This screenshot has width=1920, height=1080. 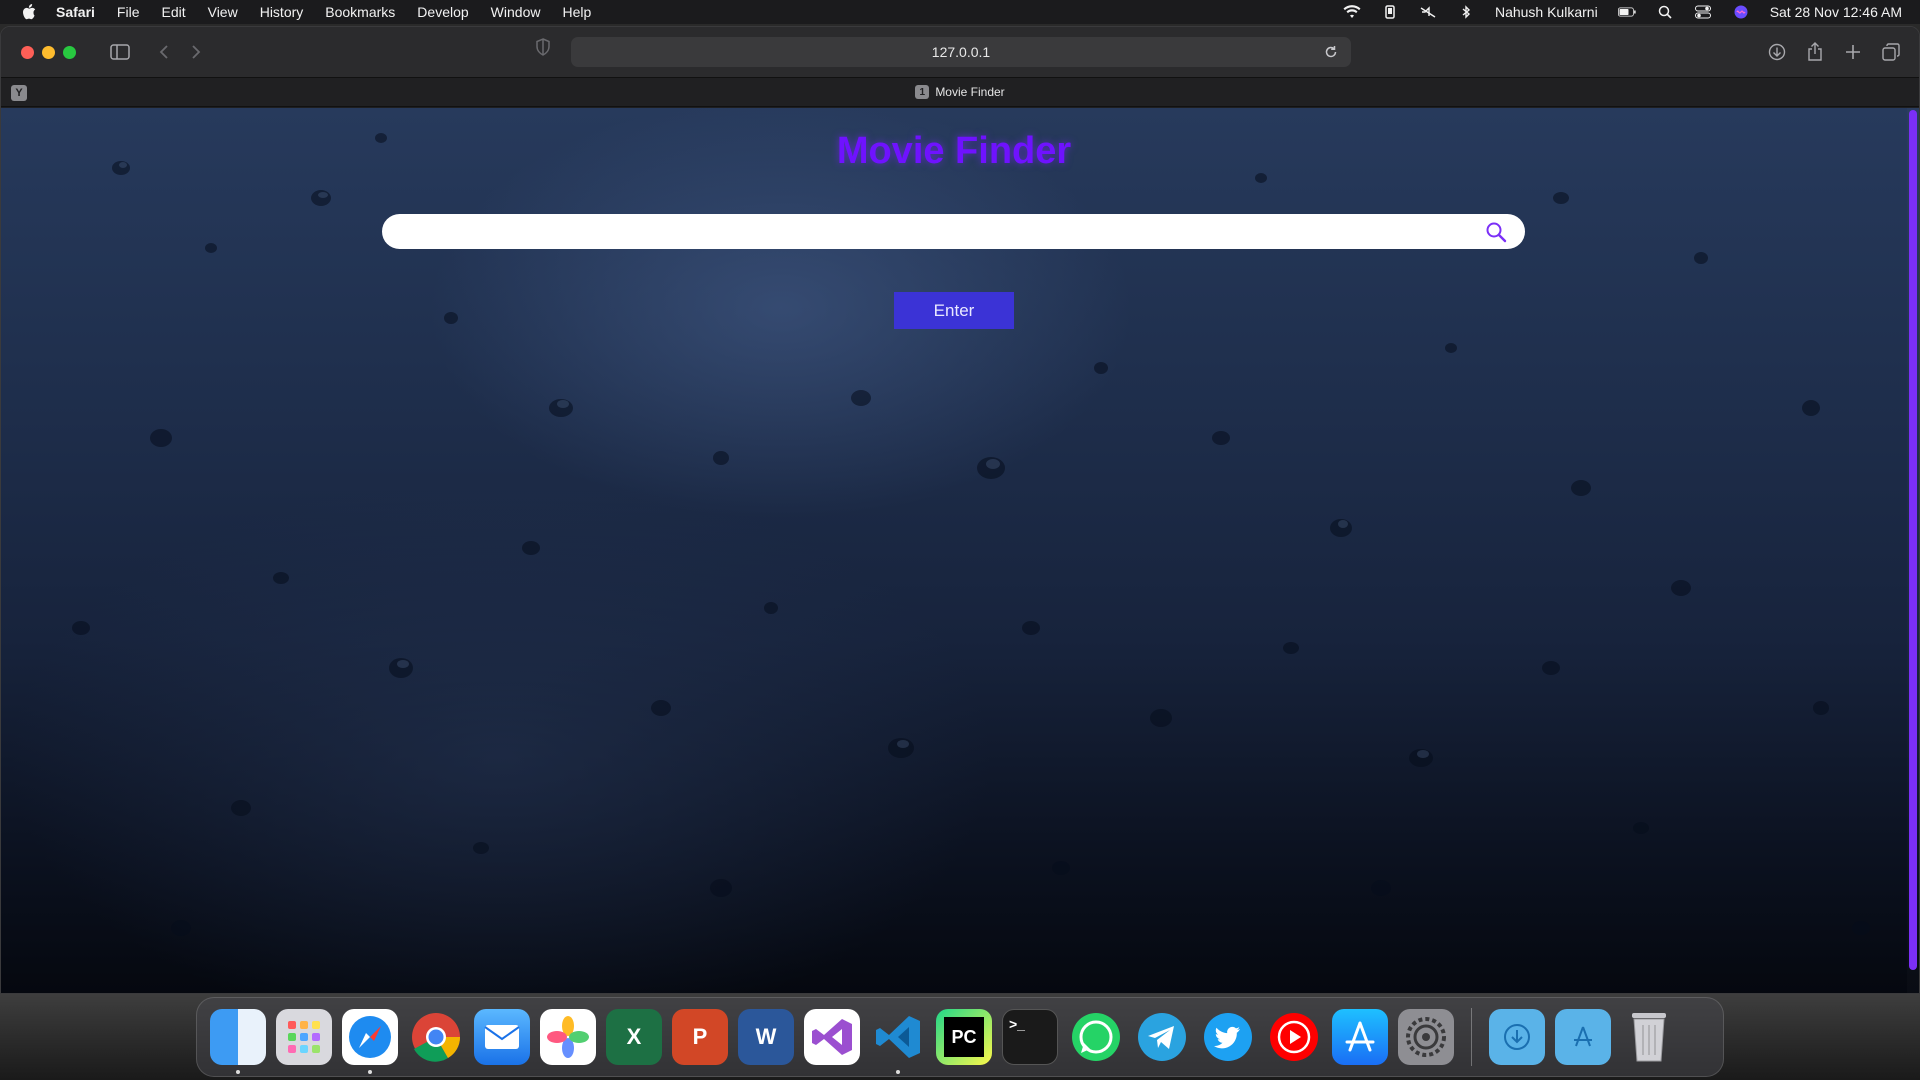 I want to click on sidebar-toggle-icon, so click(x=120, y=52).